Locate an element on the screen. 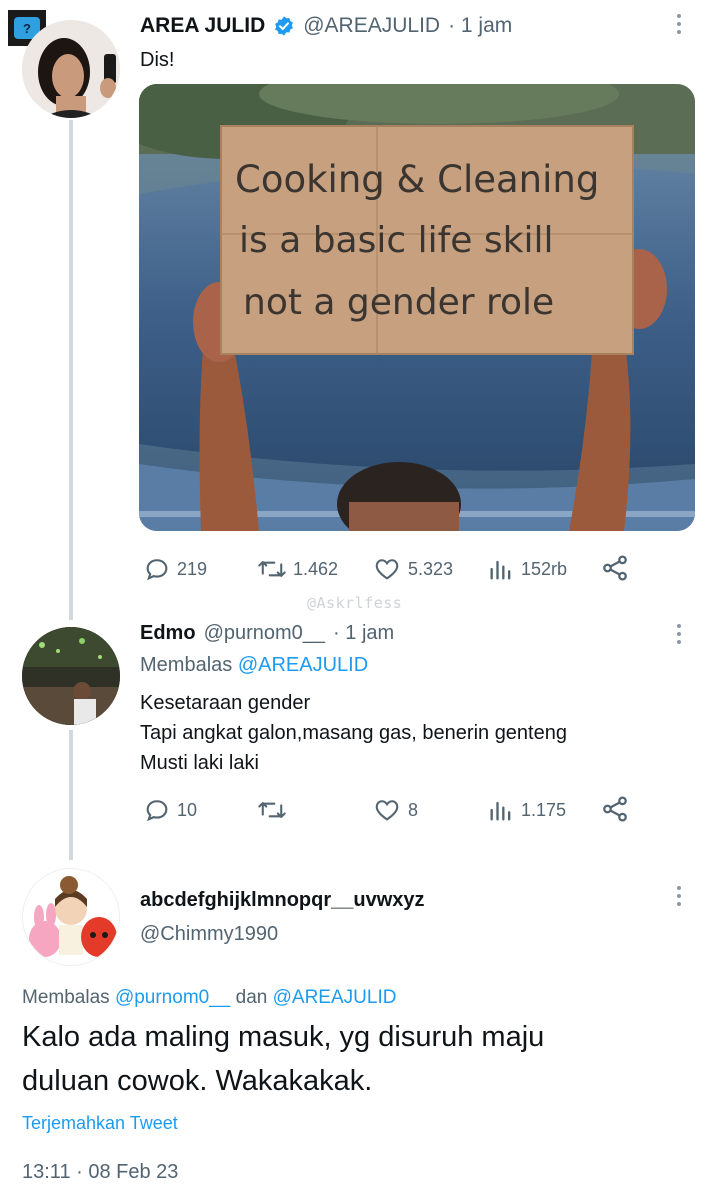  avatar-area-julid is located at coordinates (71, 69).